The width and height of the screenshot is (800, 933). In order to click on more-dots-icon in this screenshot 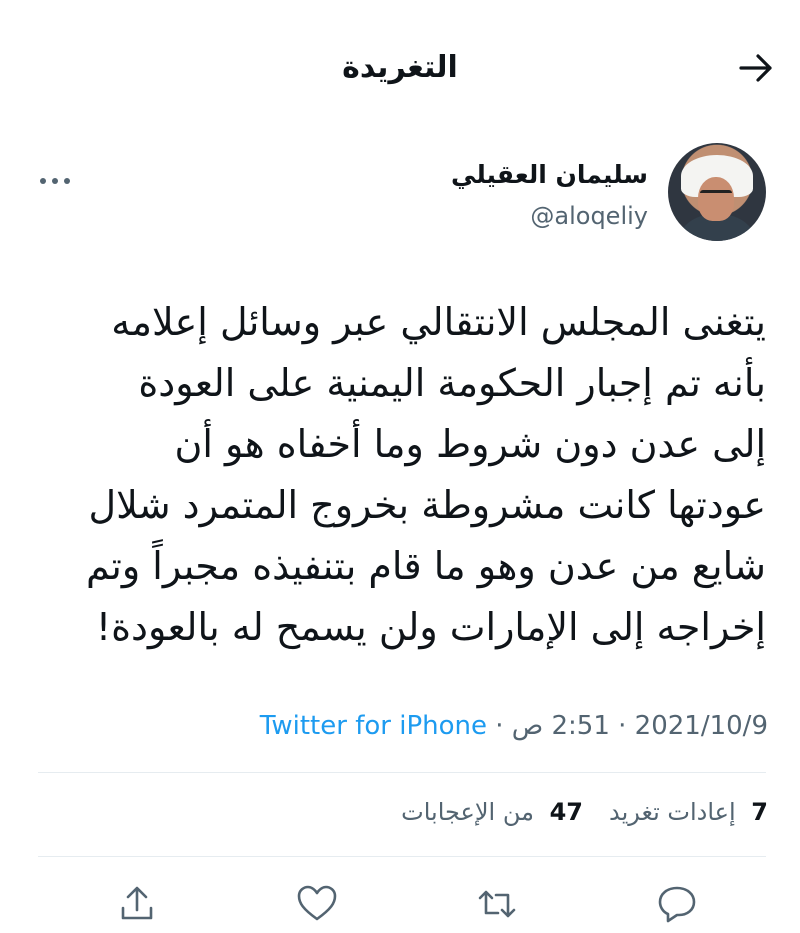, I will do `click(55, 181)`.